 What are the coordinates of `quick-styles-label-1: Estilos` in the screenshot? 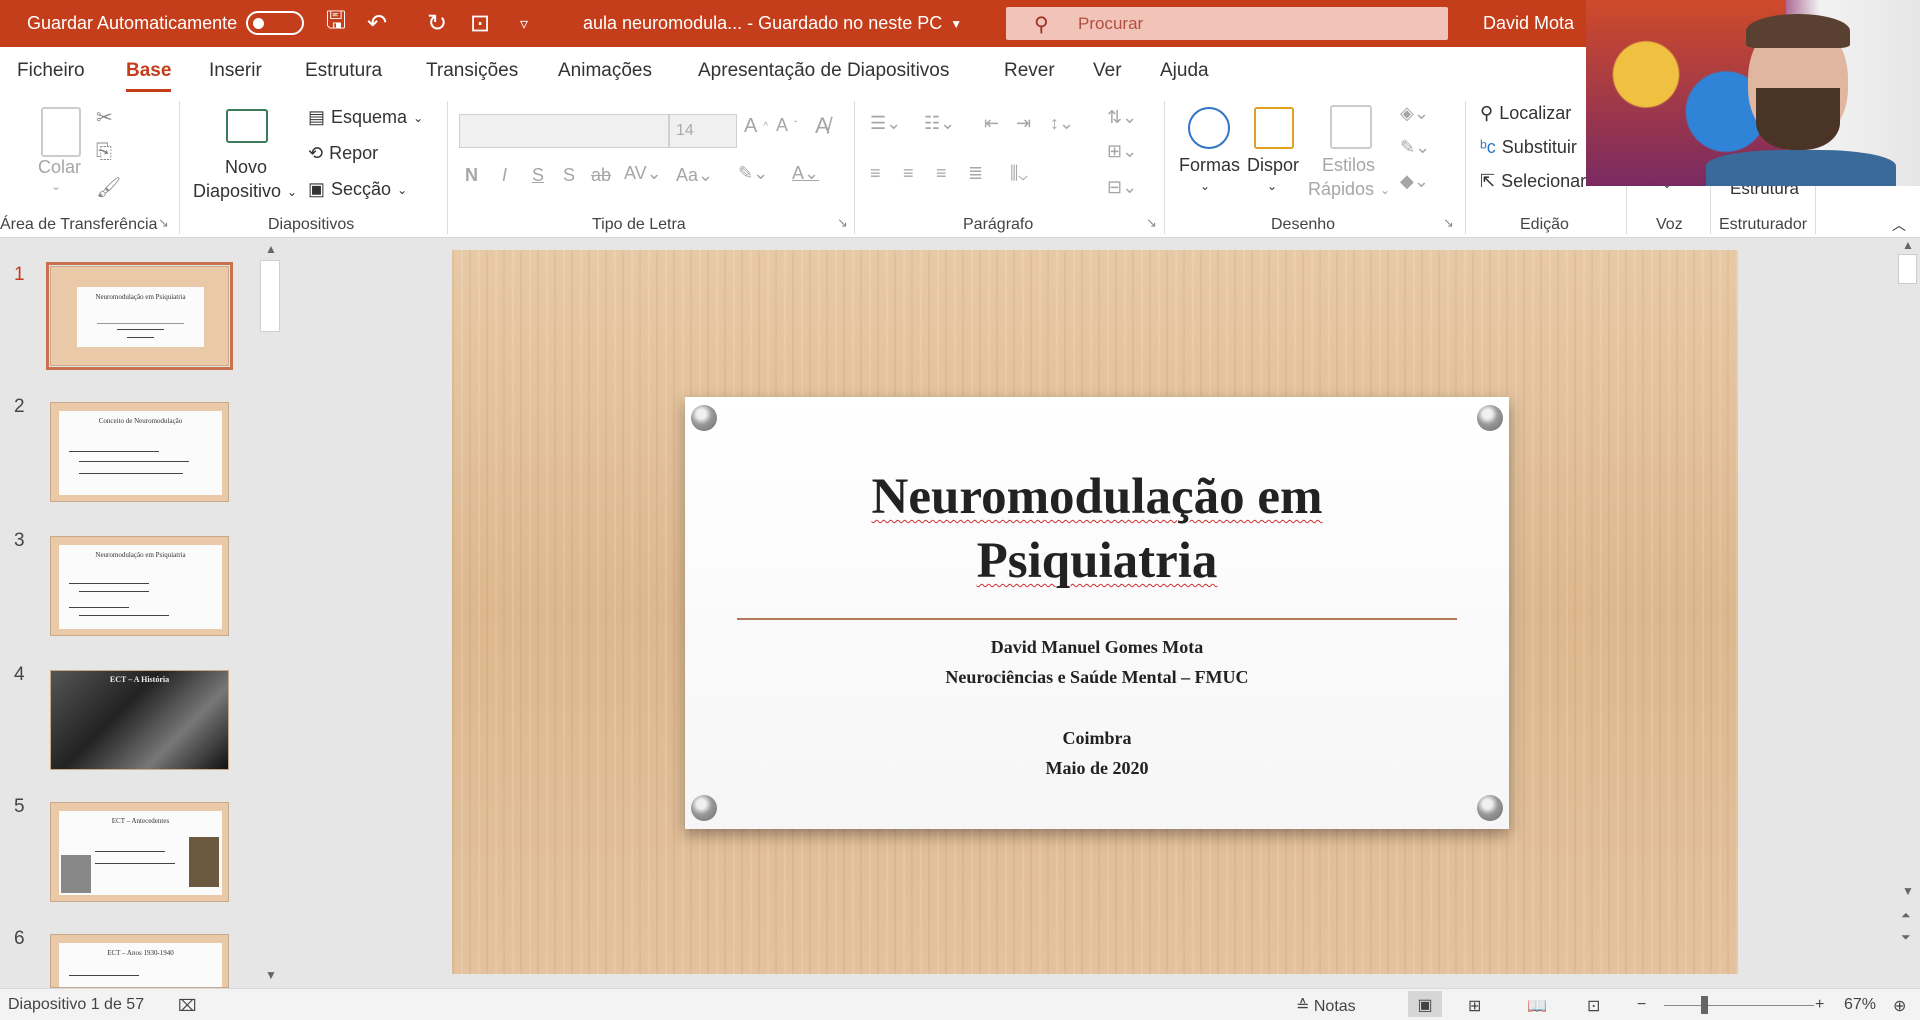 It's located at (1348, 165).